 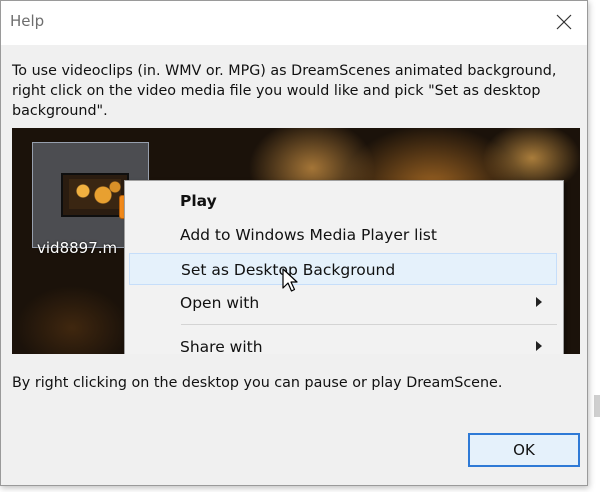 I want to click on menu-item-label: Add to Windows Media Player list, so click(x=308, y=235).